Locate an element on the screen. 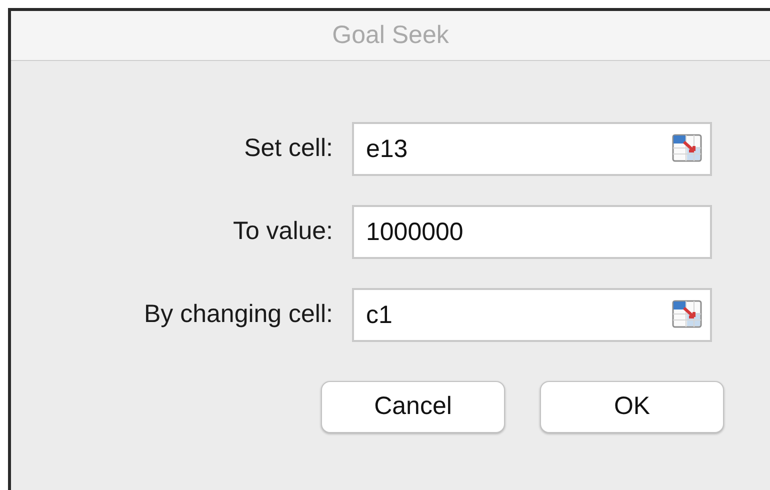 The height and width of the screenshot is (490, 770). window-title: Goal Seek is located at coordinates (390, 35).